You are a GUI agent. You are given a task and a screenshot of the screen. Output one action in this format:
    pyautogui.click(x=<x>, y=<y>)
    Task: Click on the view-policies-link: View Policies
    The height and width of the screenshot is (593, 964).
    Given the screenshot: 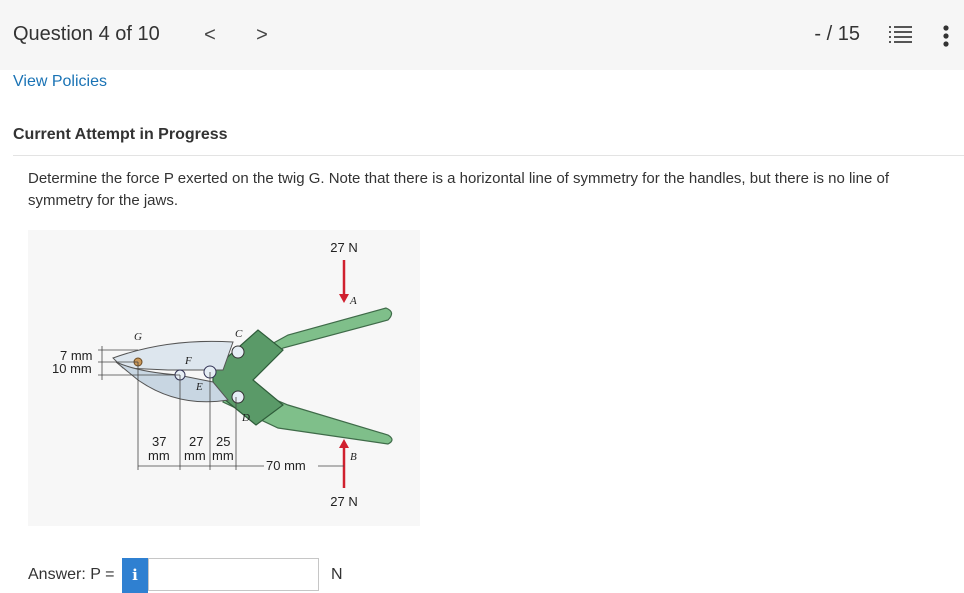 What is the action you would take?
    pyautogui.click(x=60, y=82)
    